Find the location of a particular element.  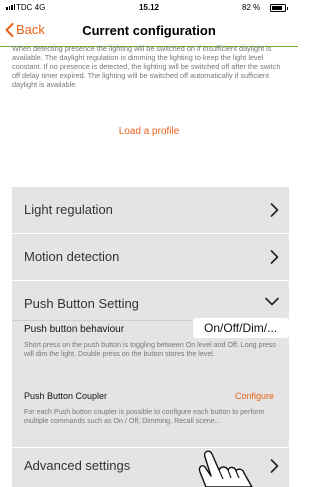

battery-percentage: 82 % is located at coordinates (251, 7).